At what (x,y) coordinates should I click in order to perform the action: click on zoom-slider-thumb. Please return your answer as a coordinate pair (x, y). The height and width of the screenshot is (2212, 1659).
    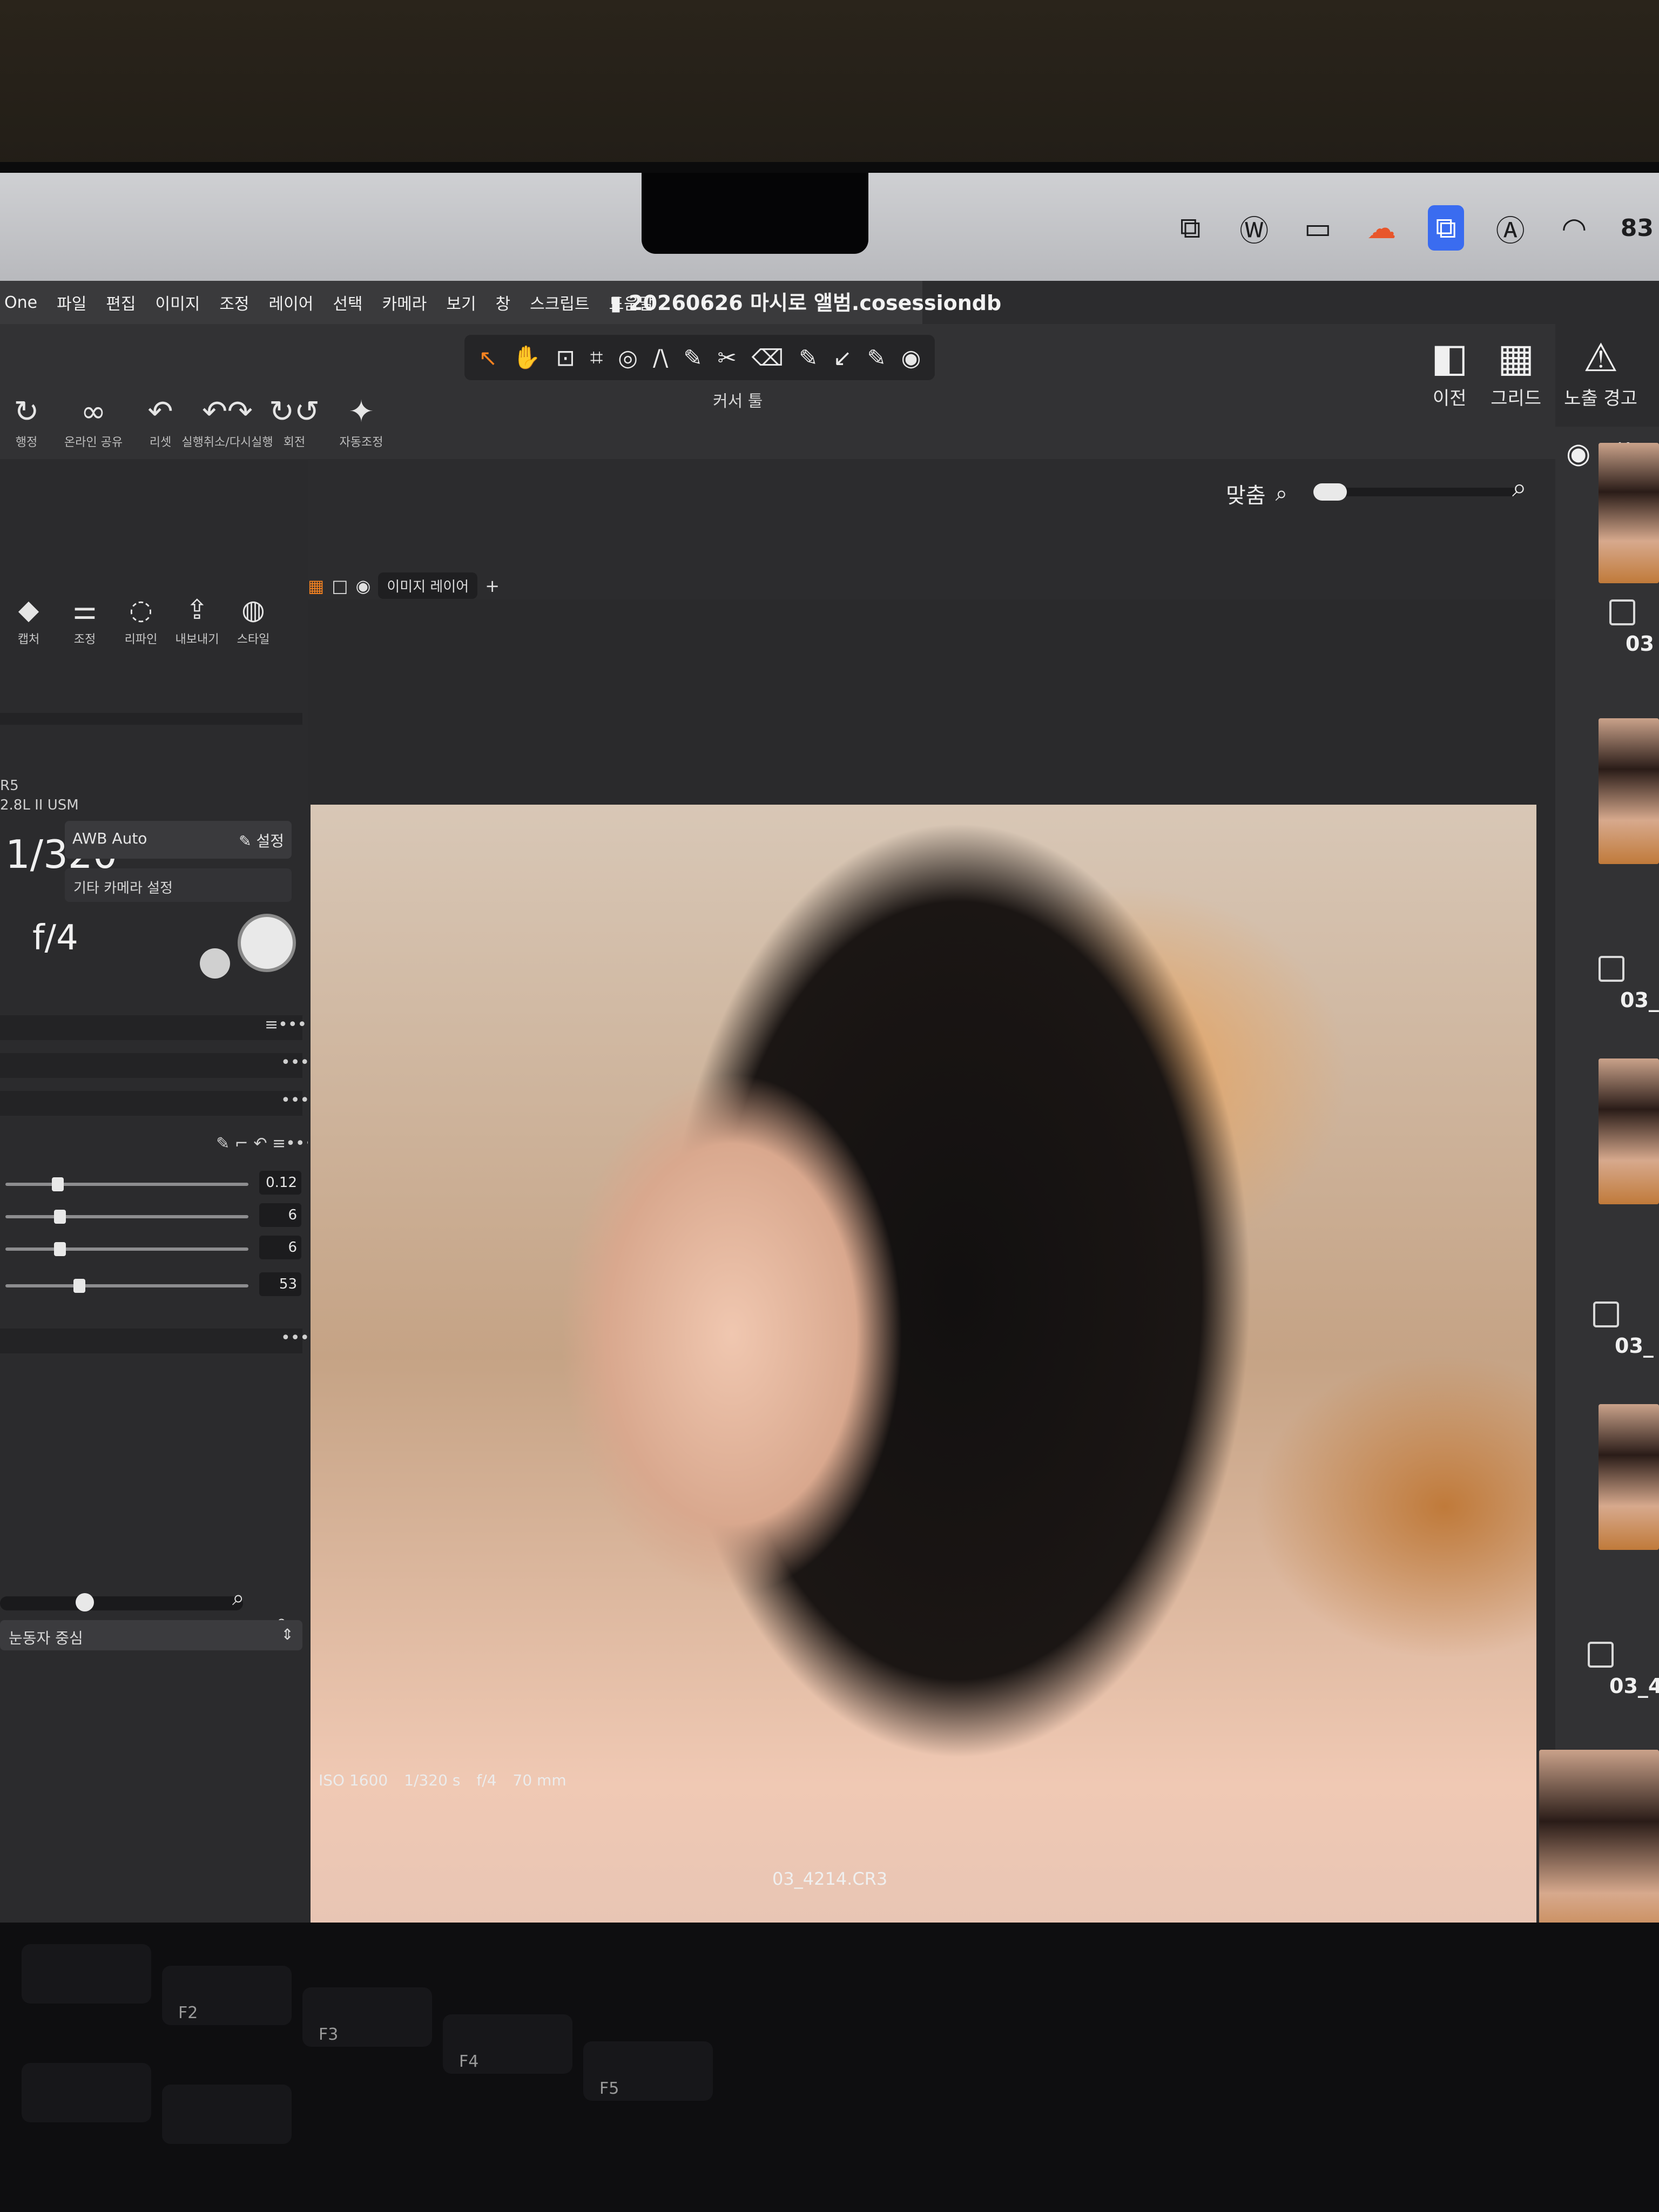
    Looking at the image, I should click on (1330, 492).